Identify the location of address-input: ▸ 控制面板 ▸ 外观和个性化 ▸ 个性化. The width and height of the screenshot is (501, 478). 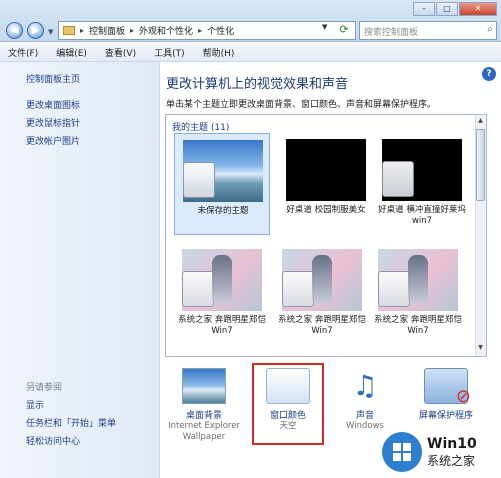
(207, 30).